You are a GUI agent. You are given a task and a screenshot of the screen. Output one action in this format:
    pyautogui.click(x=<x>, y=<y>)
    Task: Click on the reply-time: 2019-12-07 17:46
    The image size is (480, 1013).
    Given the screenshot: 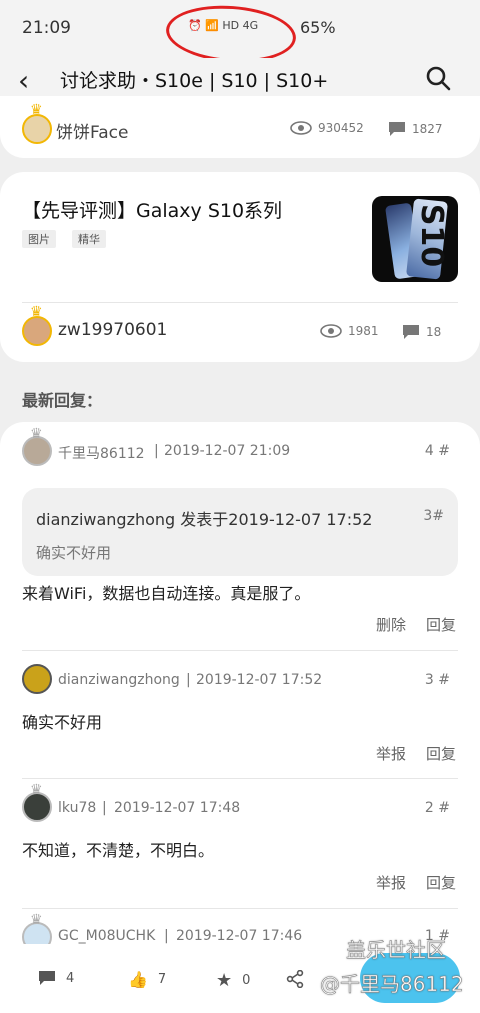 What is the action you would take?
    pyautogui.click(x=239, y=936)
    